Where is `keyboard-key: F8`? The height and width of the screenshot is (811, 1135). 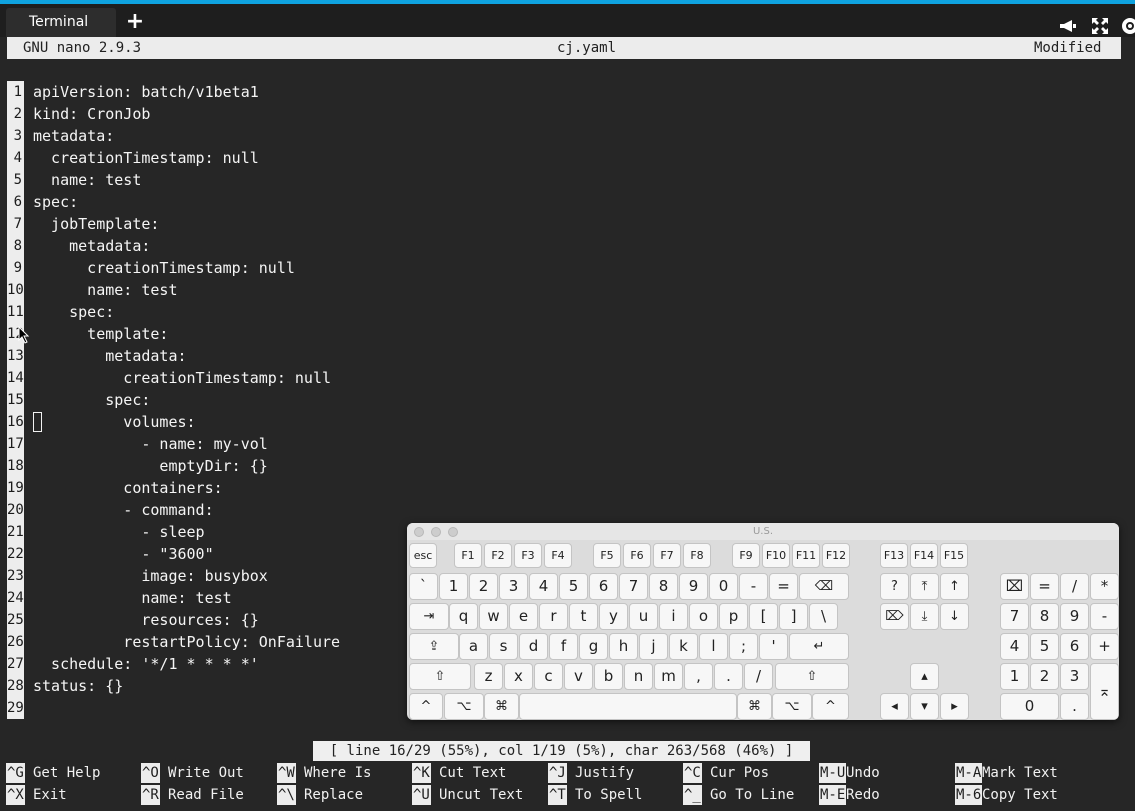
keyboard-key: F8 is located at coordinates (697, 555).